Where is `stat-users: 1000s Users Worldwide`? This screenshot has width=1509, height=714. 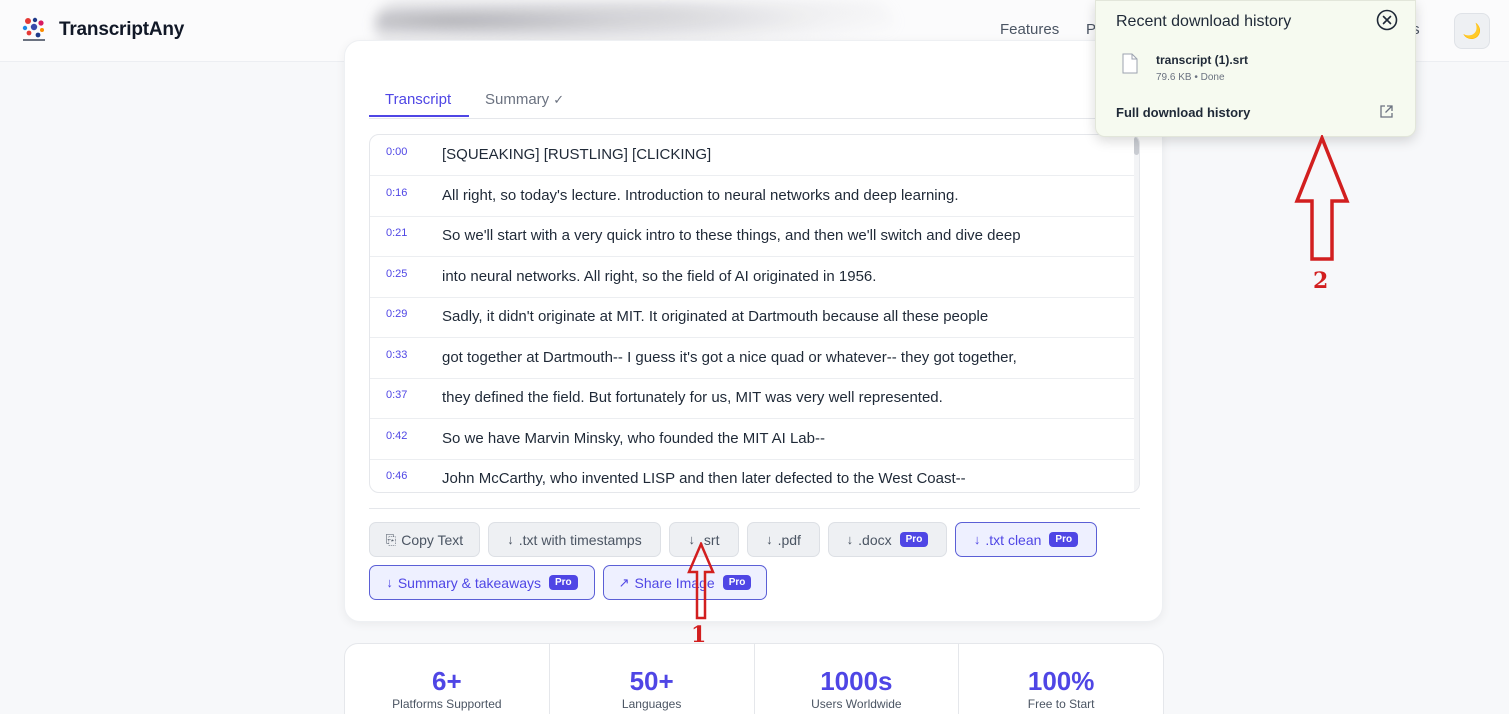 stat-users: 1000s Users Worldwide is located at coordinates (857, 679).